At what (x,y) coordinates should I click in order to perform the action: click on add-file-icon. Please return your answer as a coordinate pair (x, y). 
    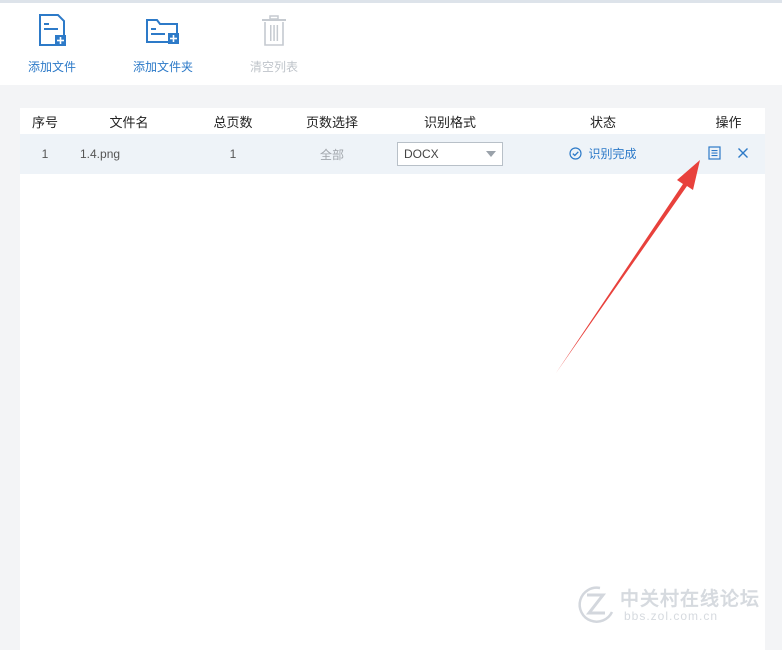
    Looking at the image, I should click on (52, 31).